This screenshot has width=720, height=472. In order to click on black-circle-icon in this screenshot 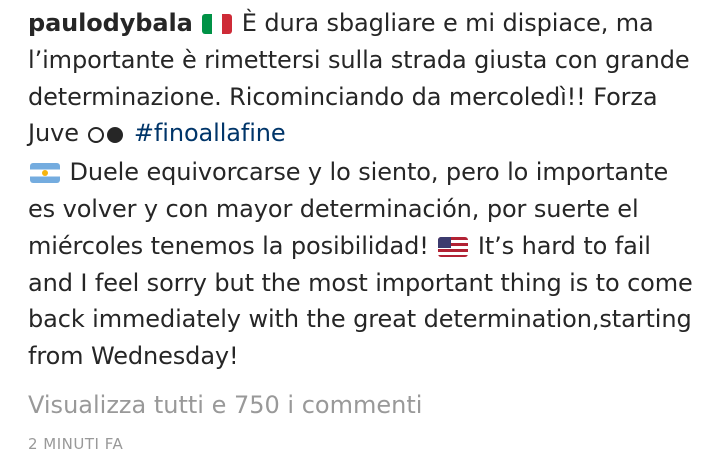, I will do `click(115, 135)`.